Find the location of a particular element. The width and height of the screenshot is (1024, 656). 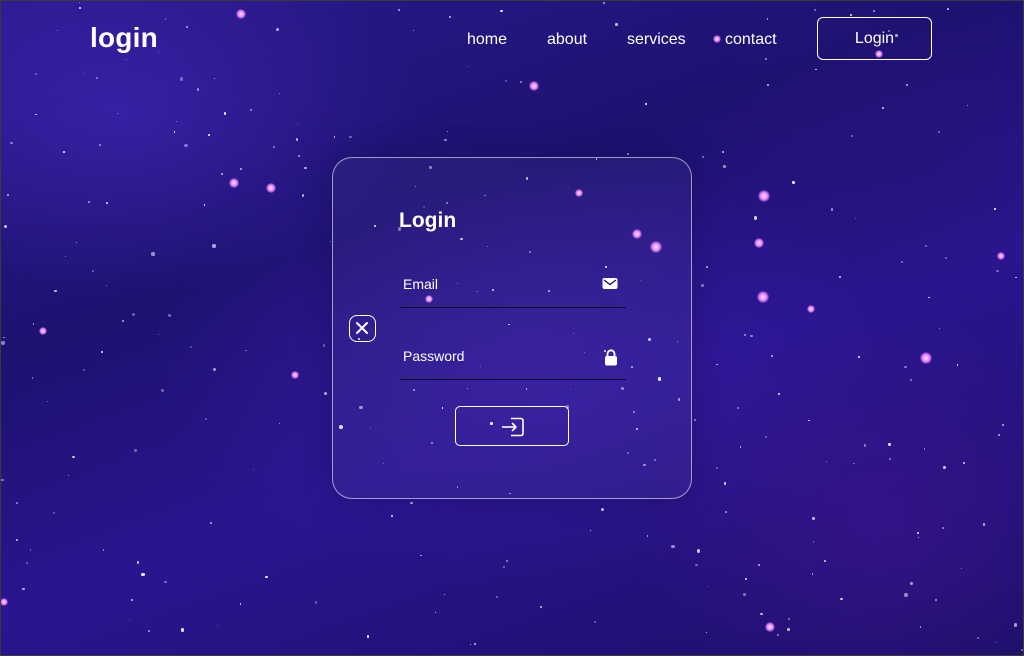

nav-link-contact: contact is located at coordinates (751, 40).